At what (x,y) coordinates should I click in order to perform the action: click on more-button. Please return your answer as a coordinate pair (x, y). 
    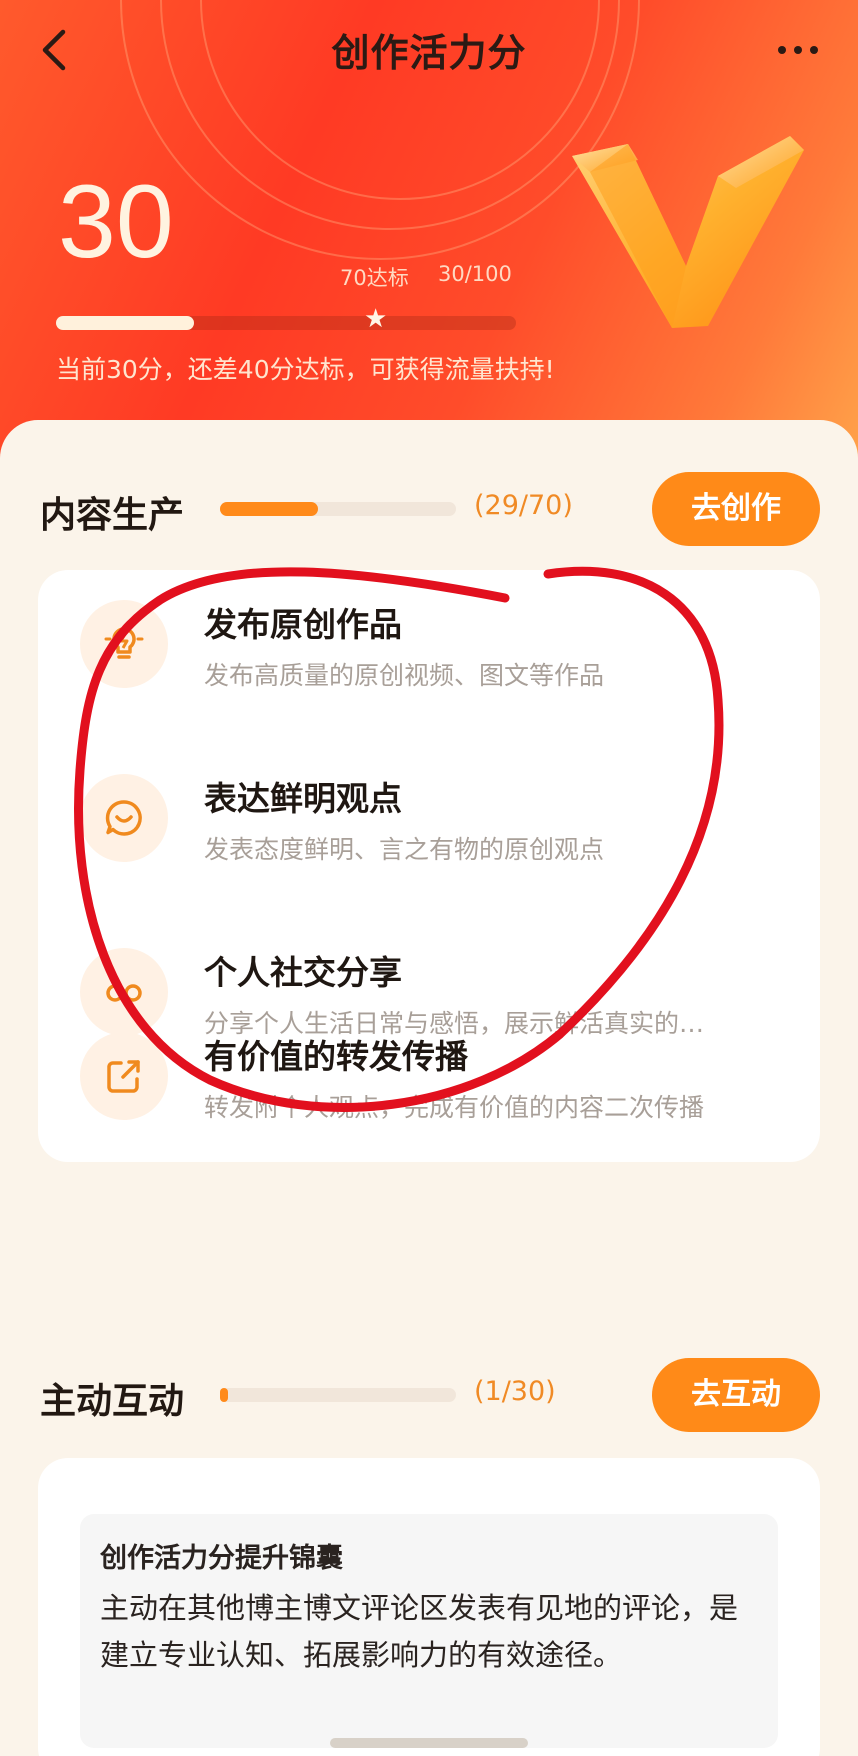
    Looking at the image, I should click on (798, 50).